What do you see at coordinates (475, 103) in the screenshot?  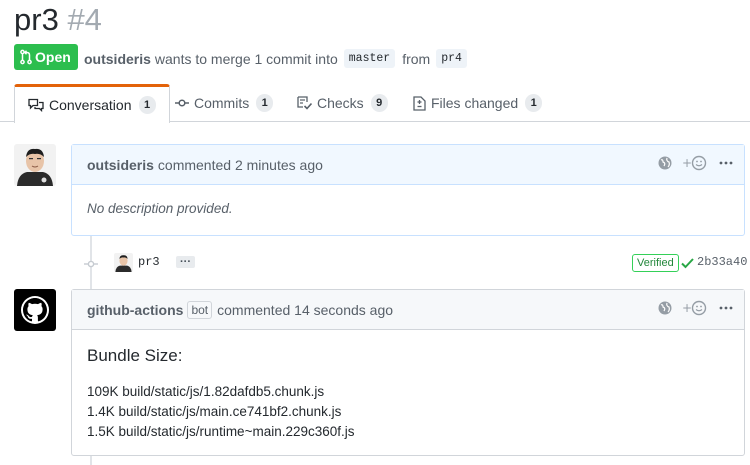 I see `tab-label: Files changed` at bounding box center [475, 103].